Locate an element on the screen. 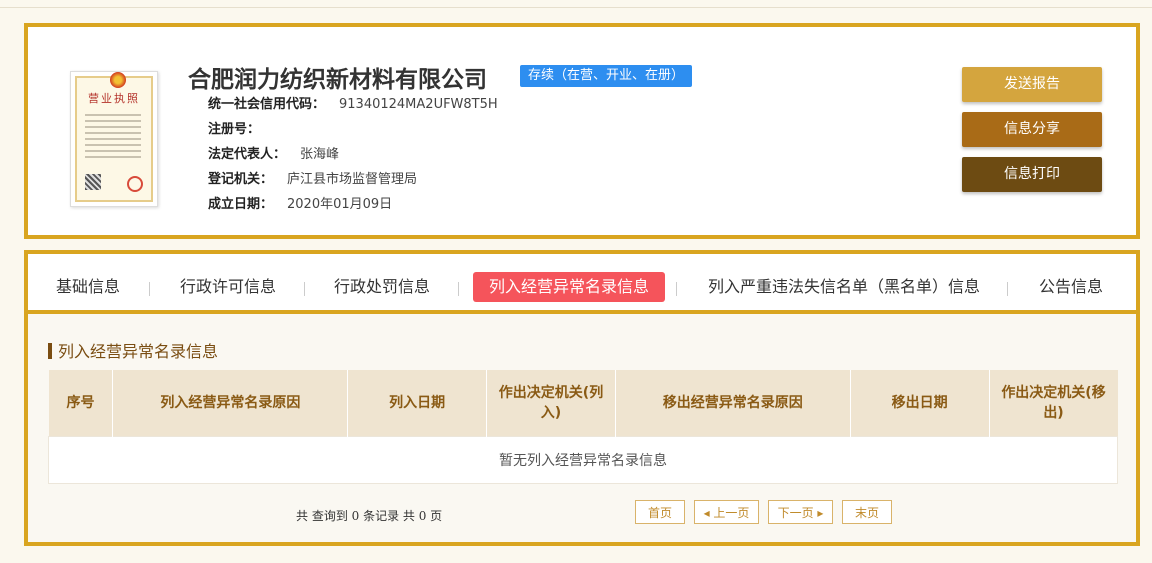 This screenshot has height=563, width=1152. company-name: 合肥润力纺织新材料有限公司 is located at coordinates (337, 79).